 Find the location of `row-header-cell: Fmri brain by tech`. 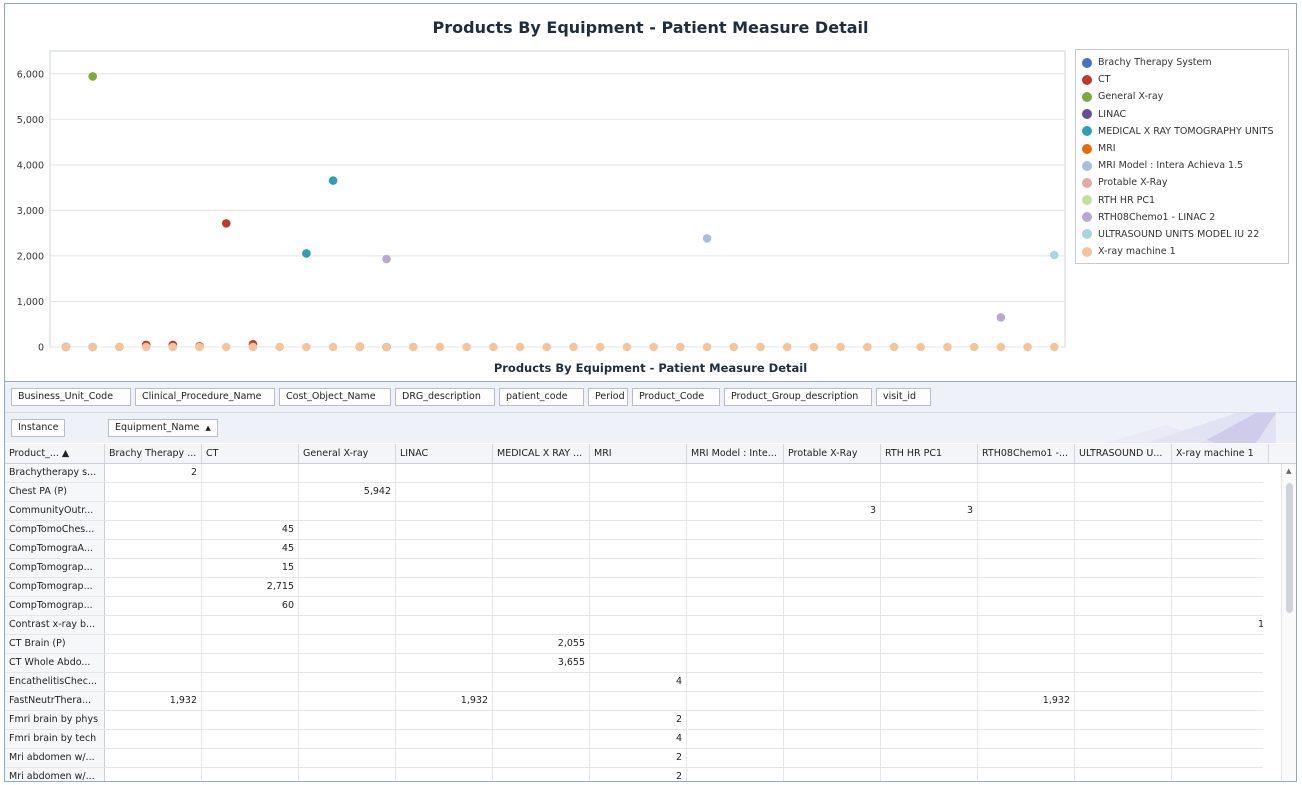

row-header-cell: Fmri brain by tech is located at coordinates (55, 739).